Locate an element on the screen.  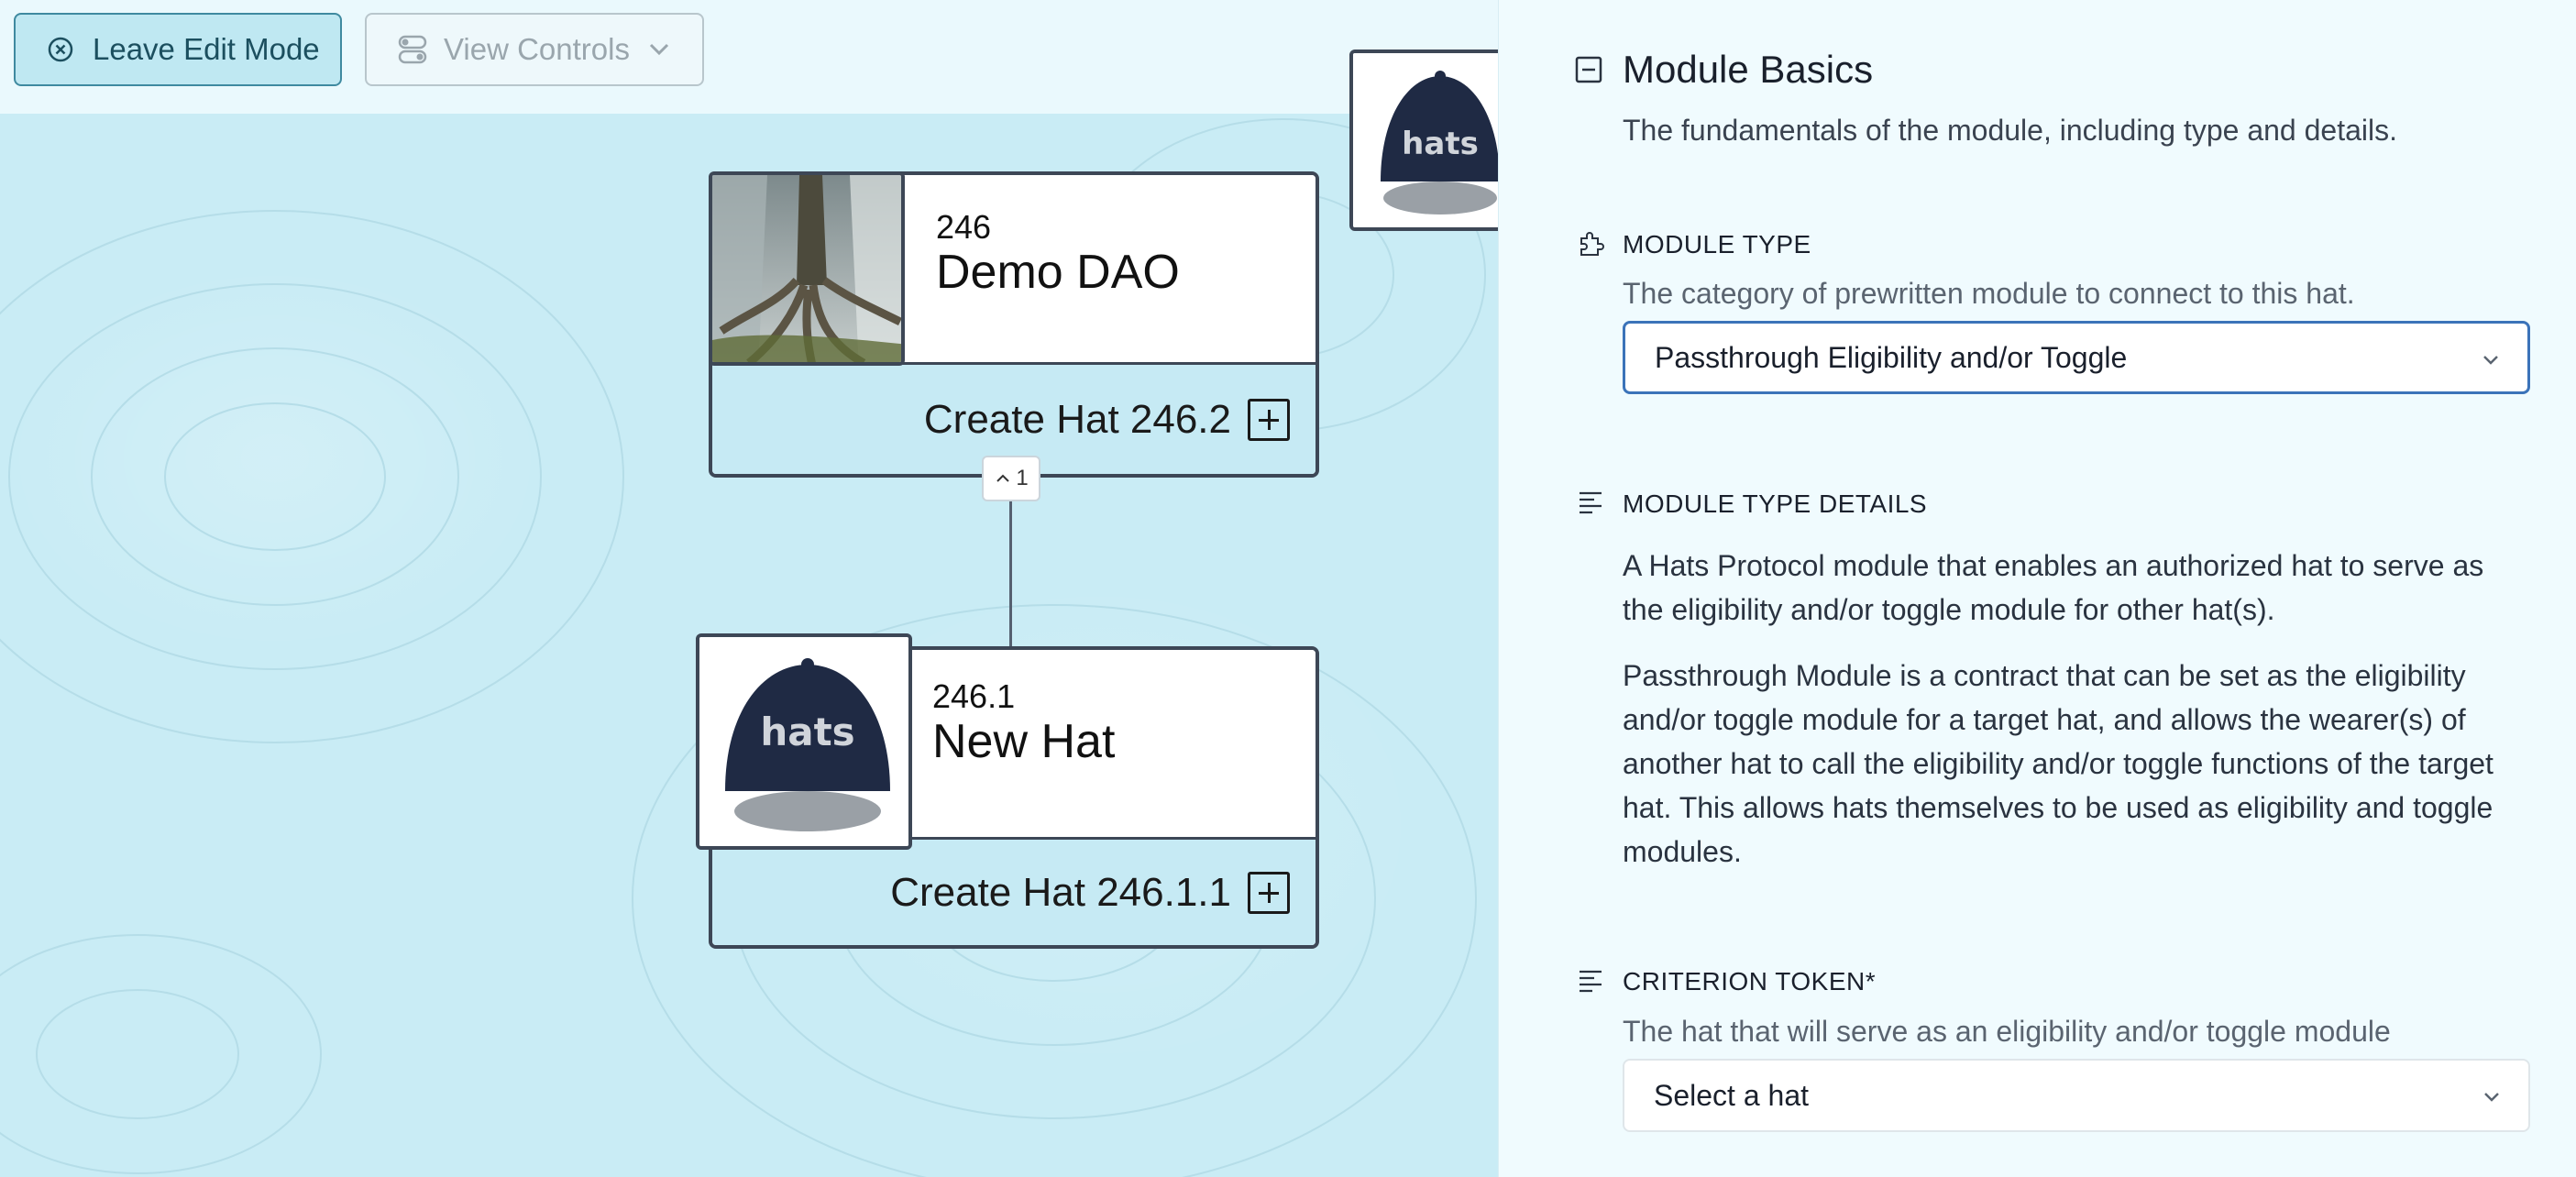
collapse-square-icon is located at coordinates (1589, 69).